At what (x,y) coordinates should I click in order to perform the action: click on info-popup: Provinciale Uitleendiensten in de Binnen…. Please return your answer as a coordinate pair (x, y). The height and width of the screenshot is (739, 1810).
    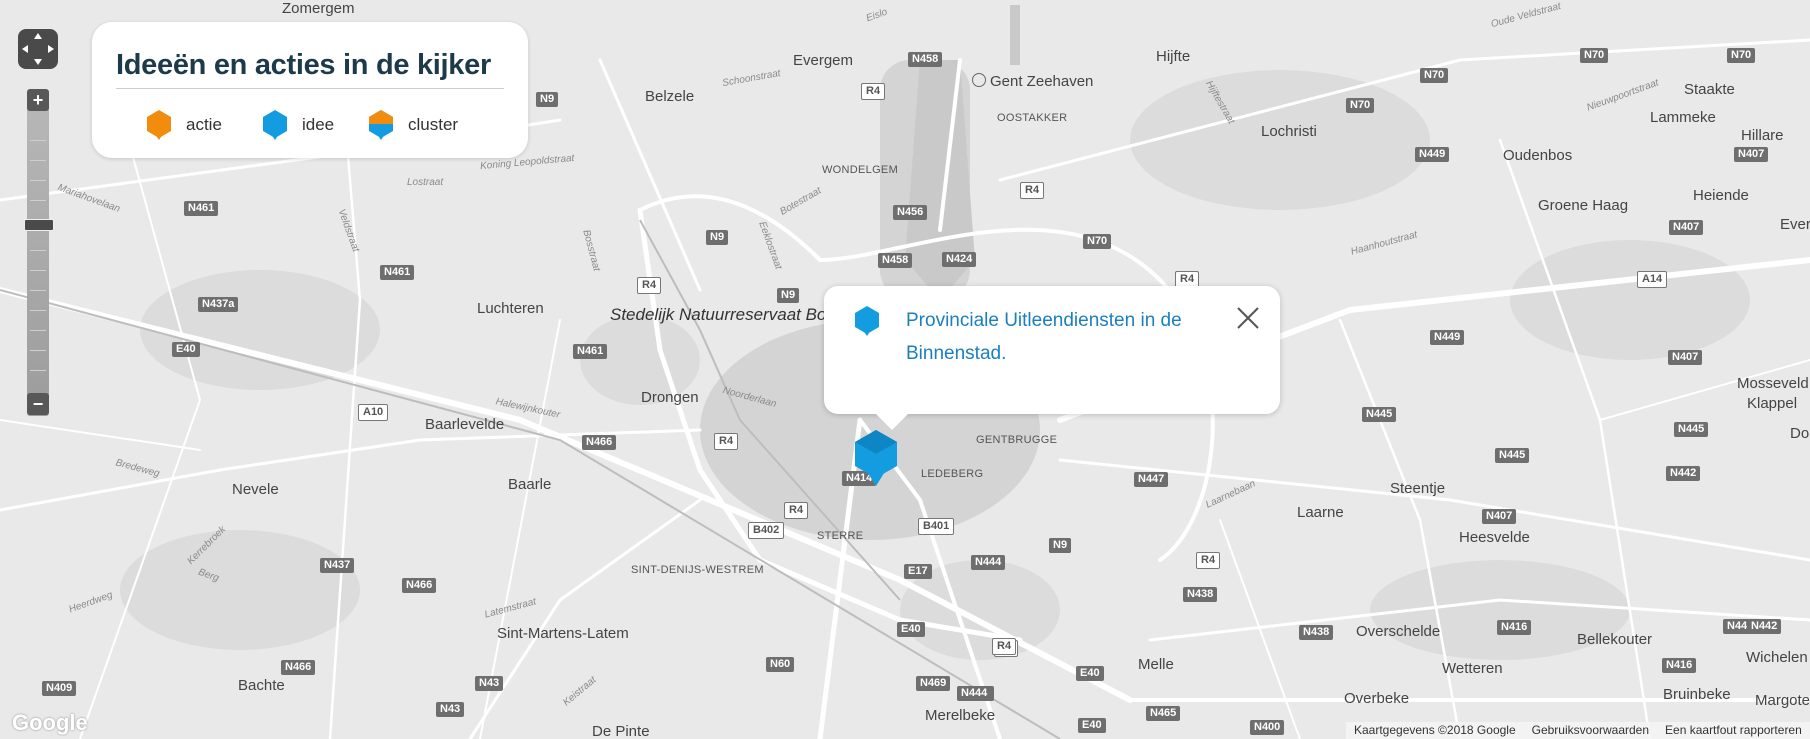
    Looking at the image, I should click on (1052, 358).